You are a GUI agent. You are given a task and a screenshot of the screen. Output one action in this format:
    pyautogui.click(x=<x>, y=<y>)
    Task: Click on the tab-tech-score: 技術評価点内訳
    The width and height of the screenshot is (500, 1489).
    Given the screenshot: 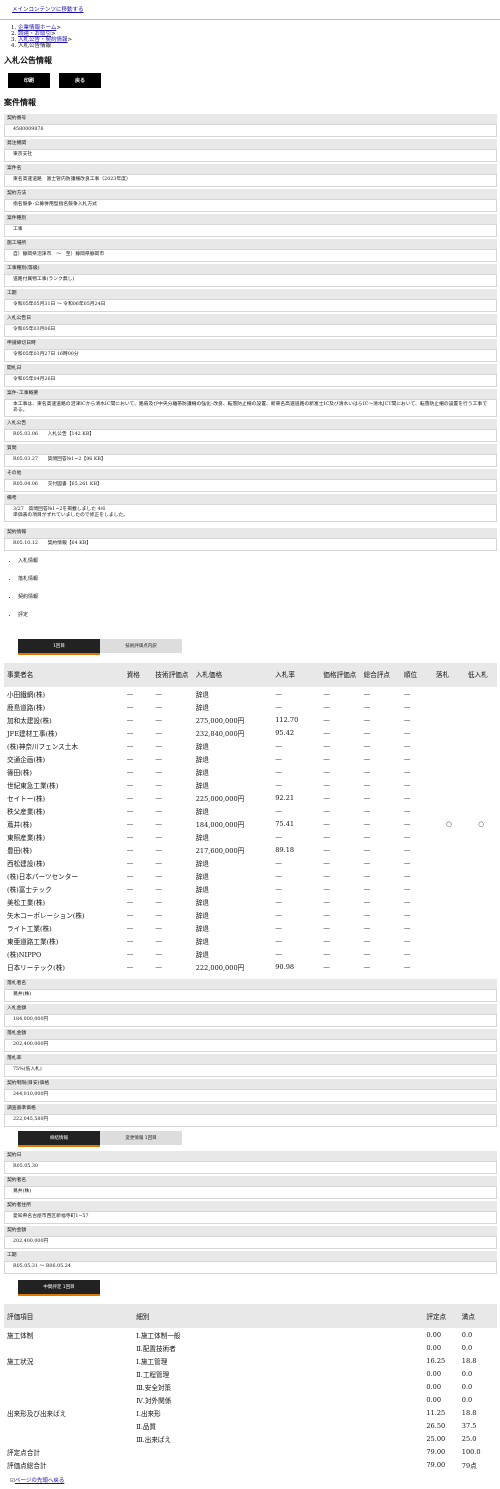 What is the action you would take?
    pyautogui.click(x=141, y=646)
    